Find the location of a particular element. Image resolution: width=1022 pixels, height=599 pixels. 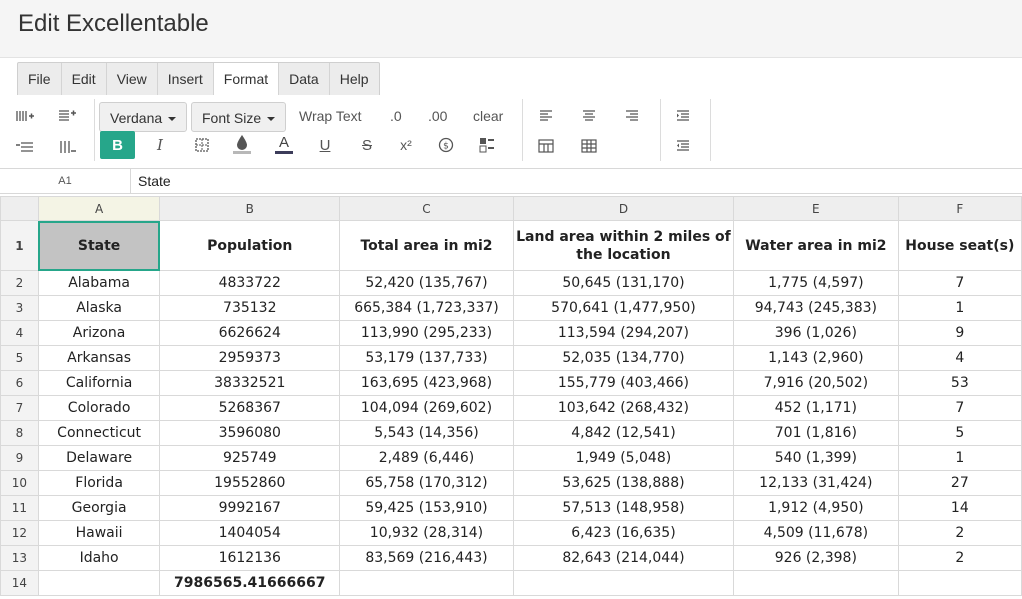

underline-button: U is located at coordinates (325, 145).